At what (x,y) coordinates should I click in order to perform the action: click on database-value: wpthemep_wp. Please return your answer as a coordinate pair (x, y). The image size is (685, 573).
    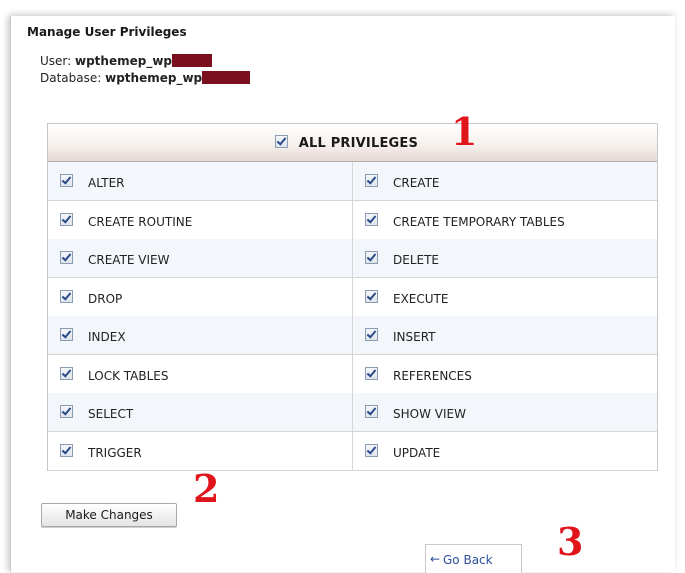
    Looking at the image, I should click on (154, 78).